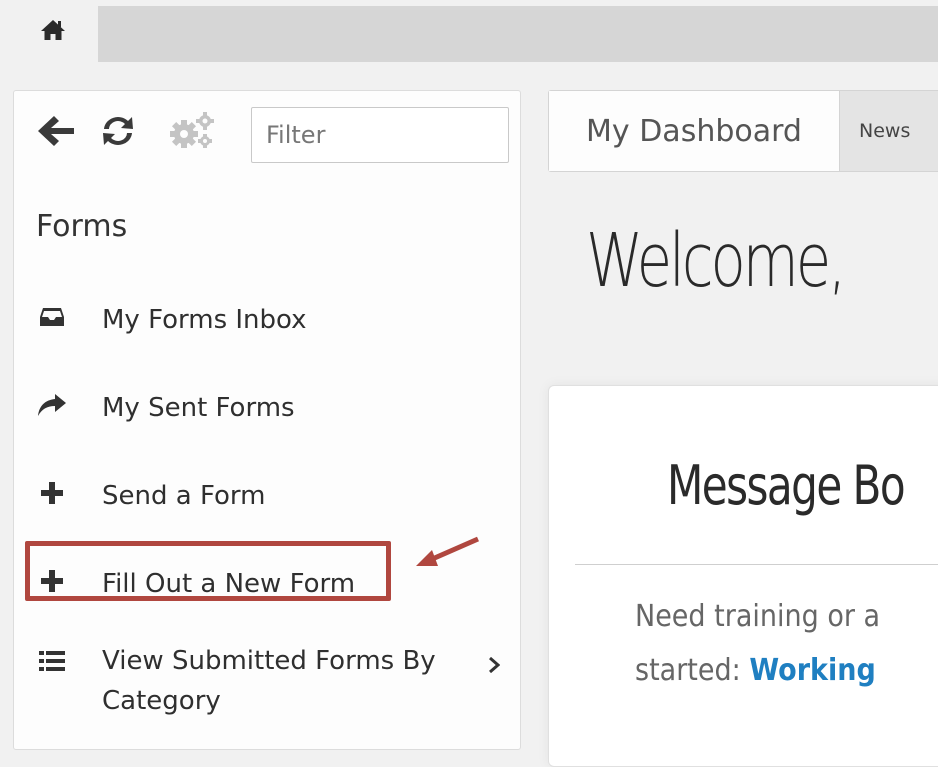  Describe the element at coordinates (269, 681) in the screenshot. I see `sidebar-item-label: View Submitted Forms By Category` at that location.